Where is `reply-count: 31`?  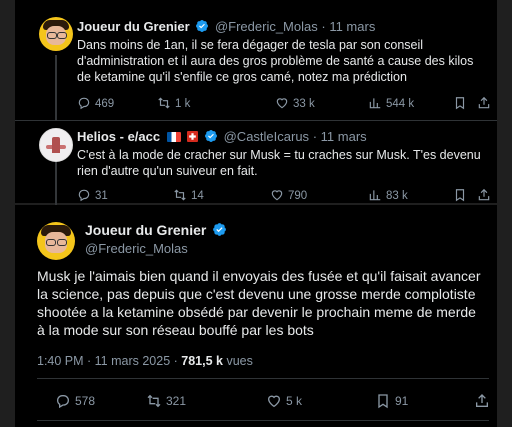 reply-count: 31 is located at coordinates (101, 196).